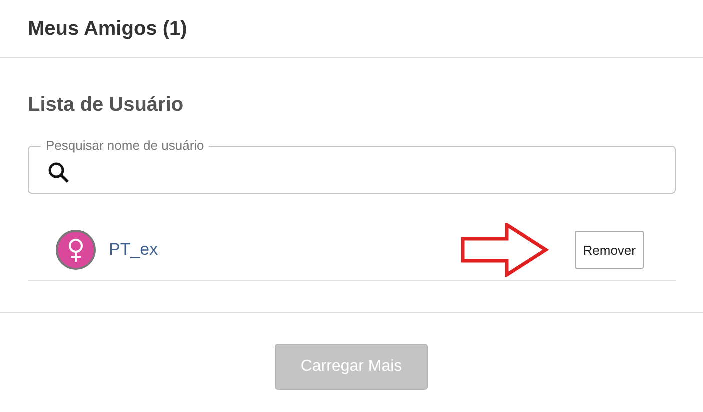 This screenshot has height=412, width=703. What do you see at coordinates (106, 105) in the screenshot?
I see `section-title: Lista de Usuário` at bounding box center [106, 105].